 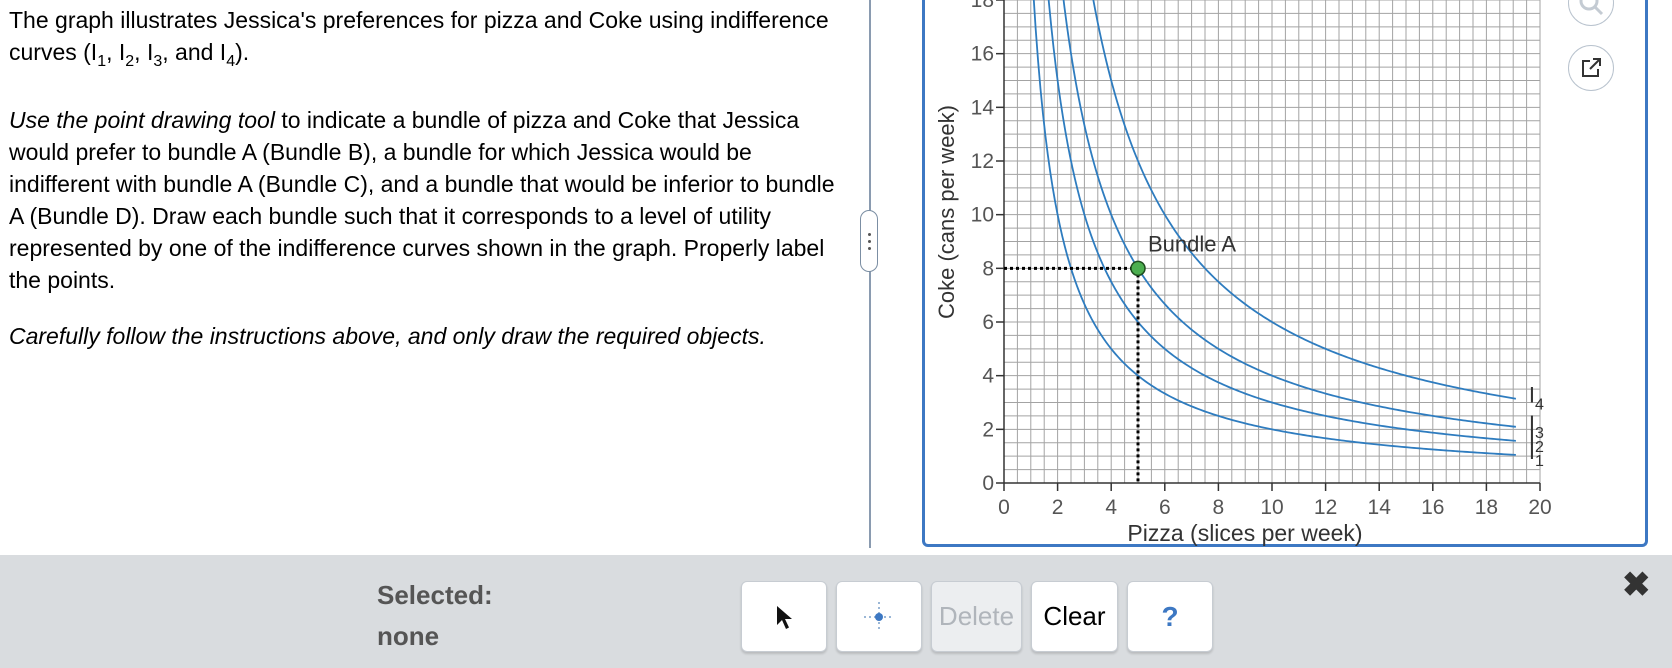 I want to click on x-tick-label: 16, so click(x=1432, y=507).